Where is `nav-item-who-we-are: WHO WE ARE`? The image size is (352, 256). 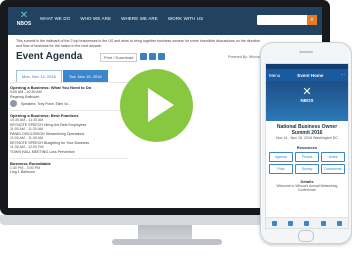 nav-item-who-we-are: WHO WE ARE is located at coordinates (95, 18).